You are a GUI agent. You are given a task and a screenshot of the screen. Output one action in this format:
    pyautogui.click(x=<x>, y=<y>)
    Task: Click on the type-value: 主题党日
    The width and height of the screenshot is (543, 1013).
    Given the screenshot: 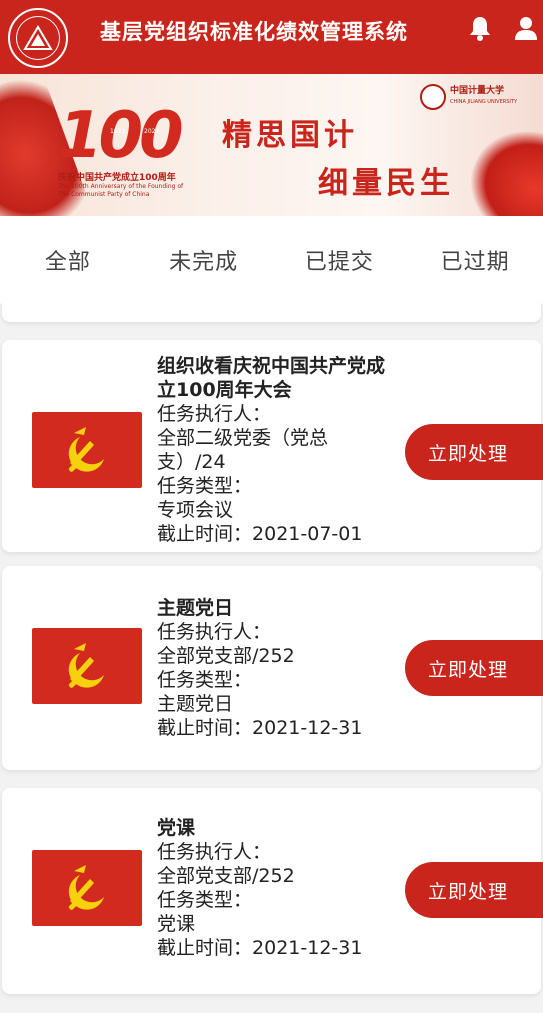 What is the action you would take?
    pyautogui.click(x=195, y=704)
    